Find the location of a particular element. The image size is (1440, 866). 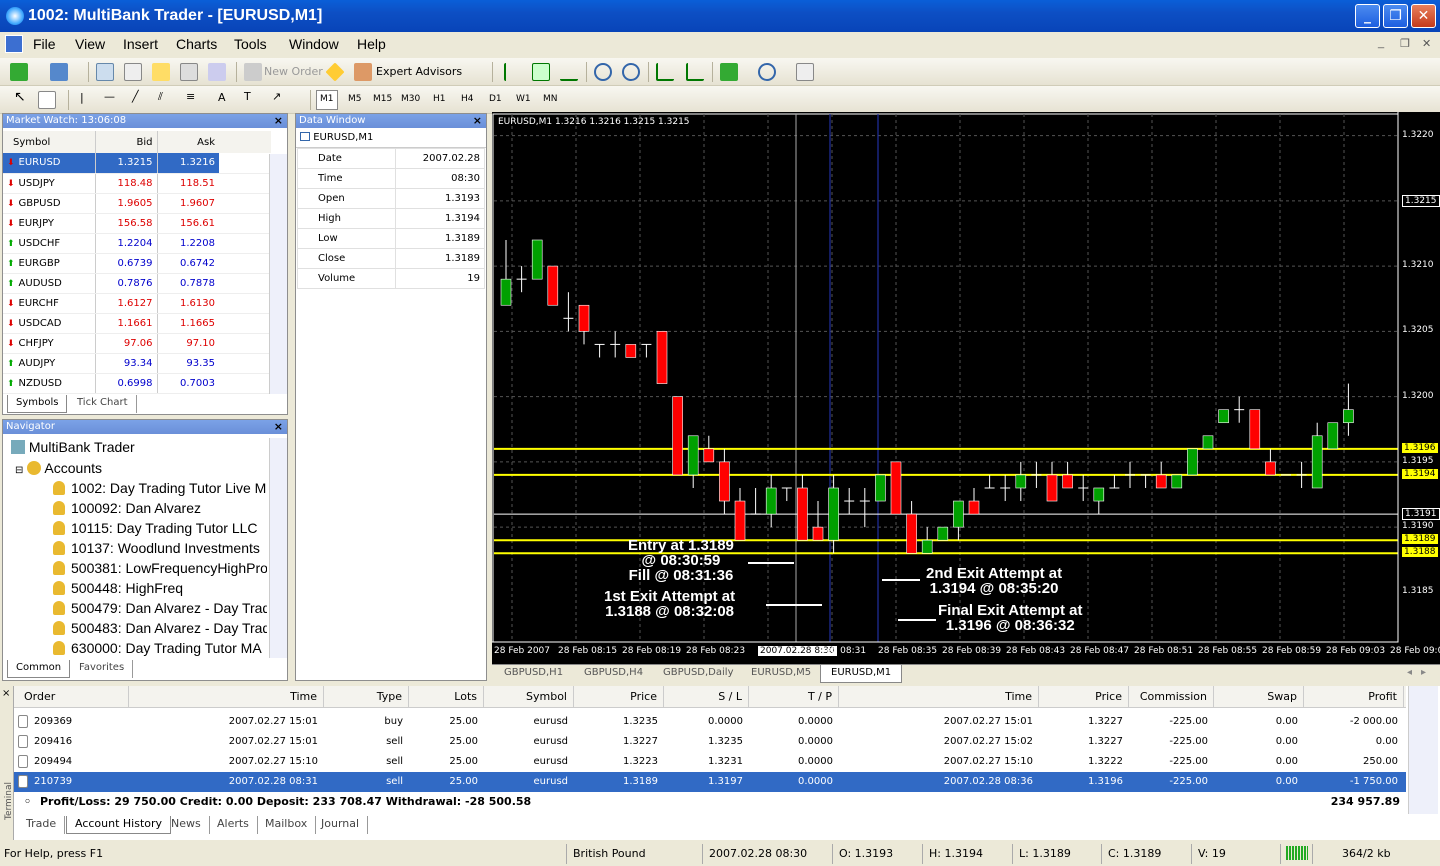

mdi-restore-icon: ❐ is located at coordinates (1405, 43).